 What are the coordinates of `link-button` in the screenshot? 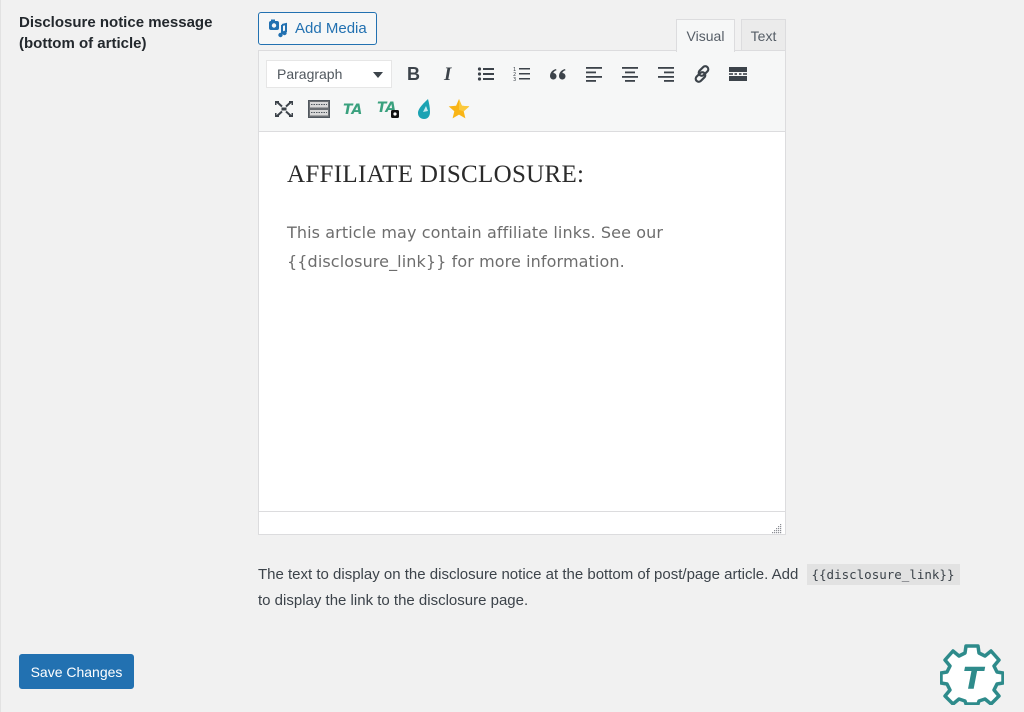 It's located at (702, 74).